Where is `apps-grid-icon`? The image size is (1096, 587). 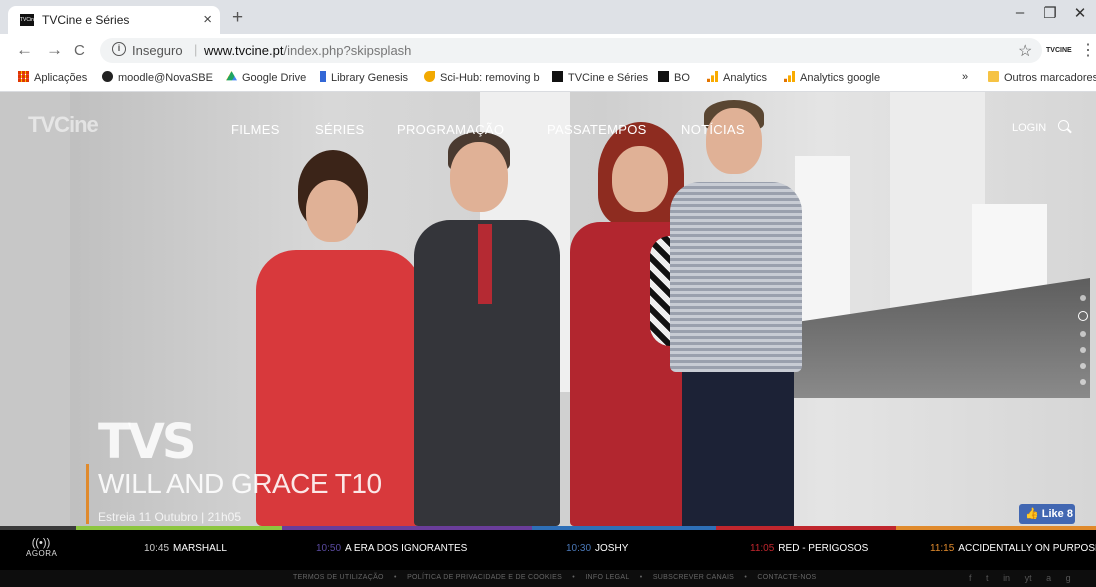
apps-grid-icon is located at coordinates (23, 76).